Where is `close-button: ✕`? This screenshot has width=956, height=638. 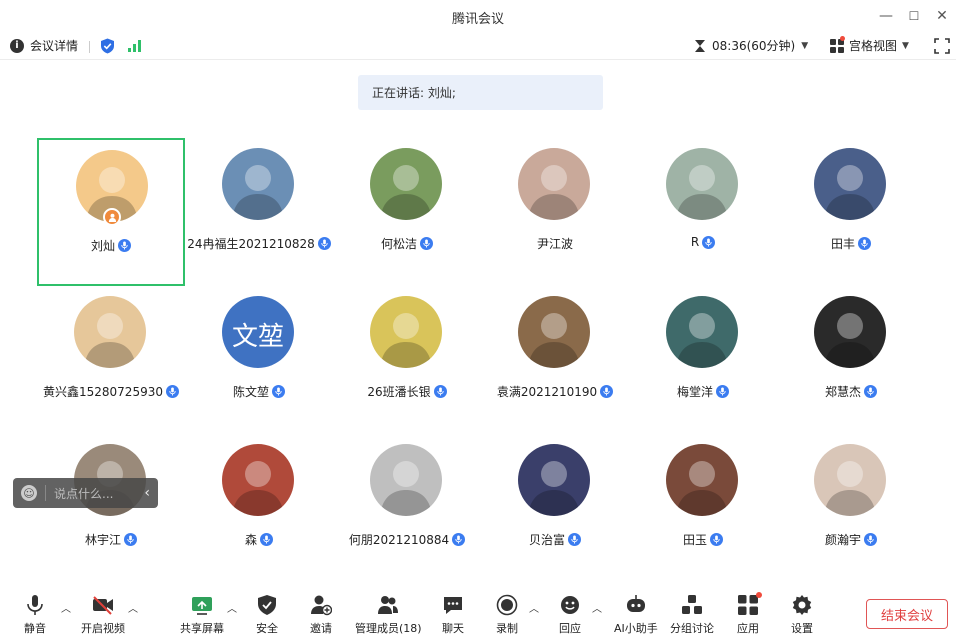
close-button: ✕ is located at coordinates (942, 16).